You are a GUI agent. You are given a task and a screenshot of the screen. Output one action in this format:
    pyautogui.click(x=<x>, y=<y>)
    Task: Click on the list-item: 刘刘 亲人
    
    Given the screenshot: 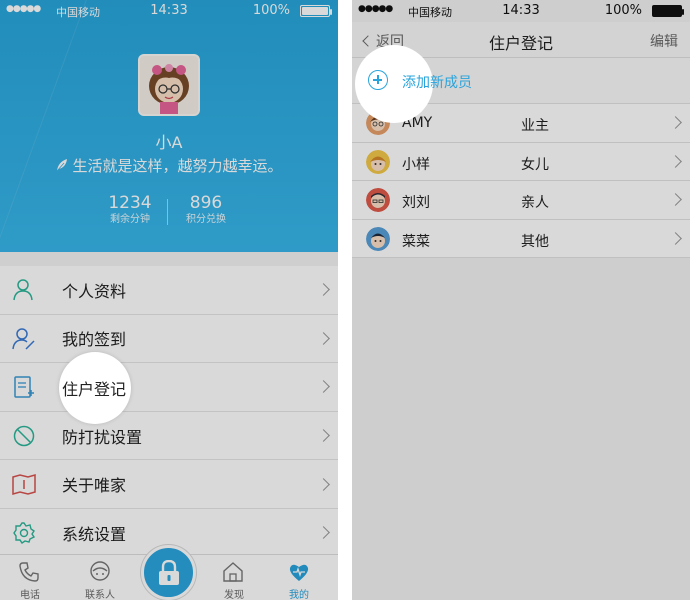 What is the action you would take?
    pyautogui.click(x=521, y=200)
    